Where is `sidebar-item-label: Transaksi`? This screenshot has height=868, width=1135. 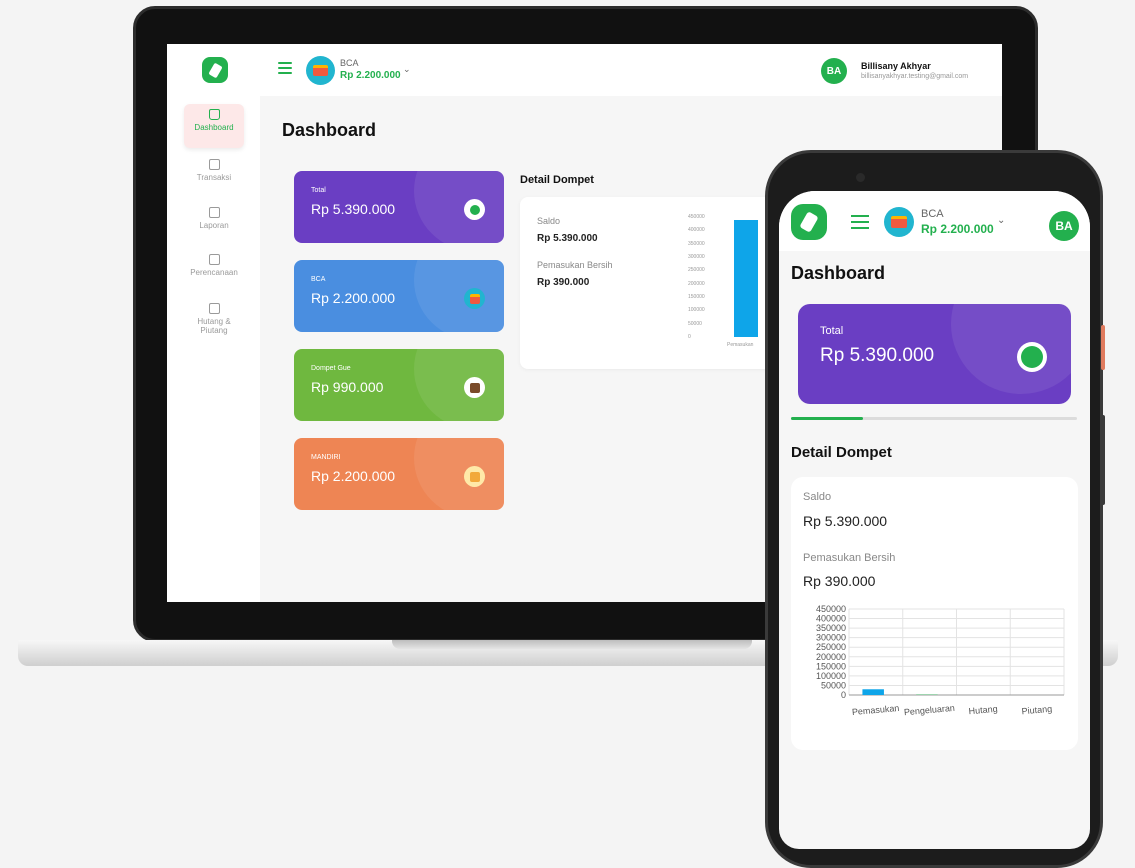 sidebar-item-label: Transaksi is located at coordinates (214, 177).